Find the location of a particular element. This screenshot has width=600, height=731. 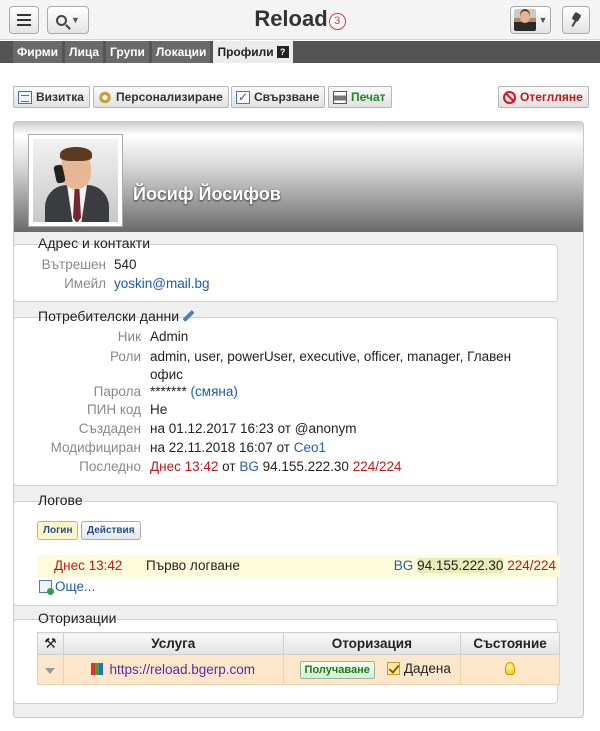

created-by: @anonym is located at coordinates (325, 428).